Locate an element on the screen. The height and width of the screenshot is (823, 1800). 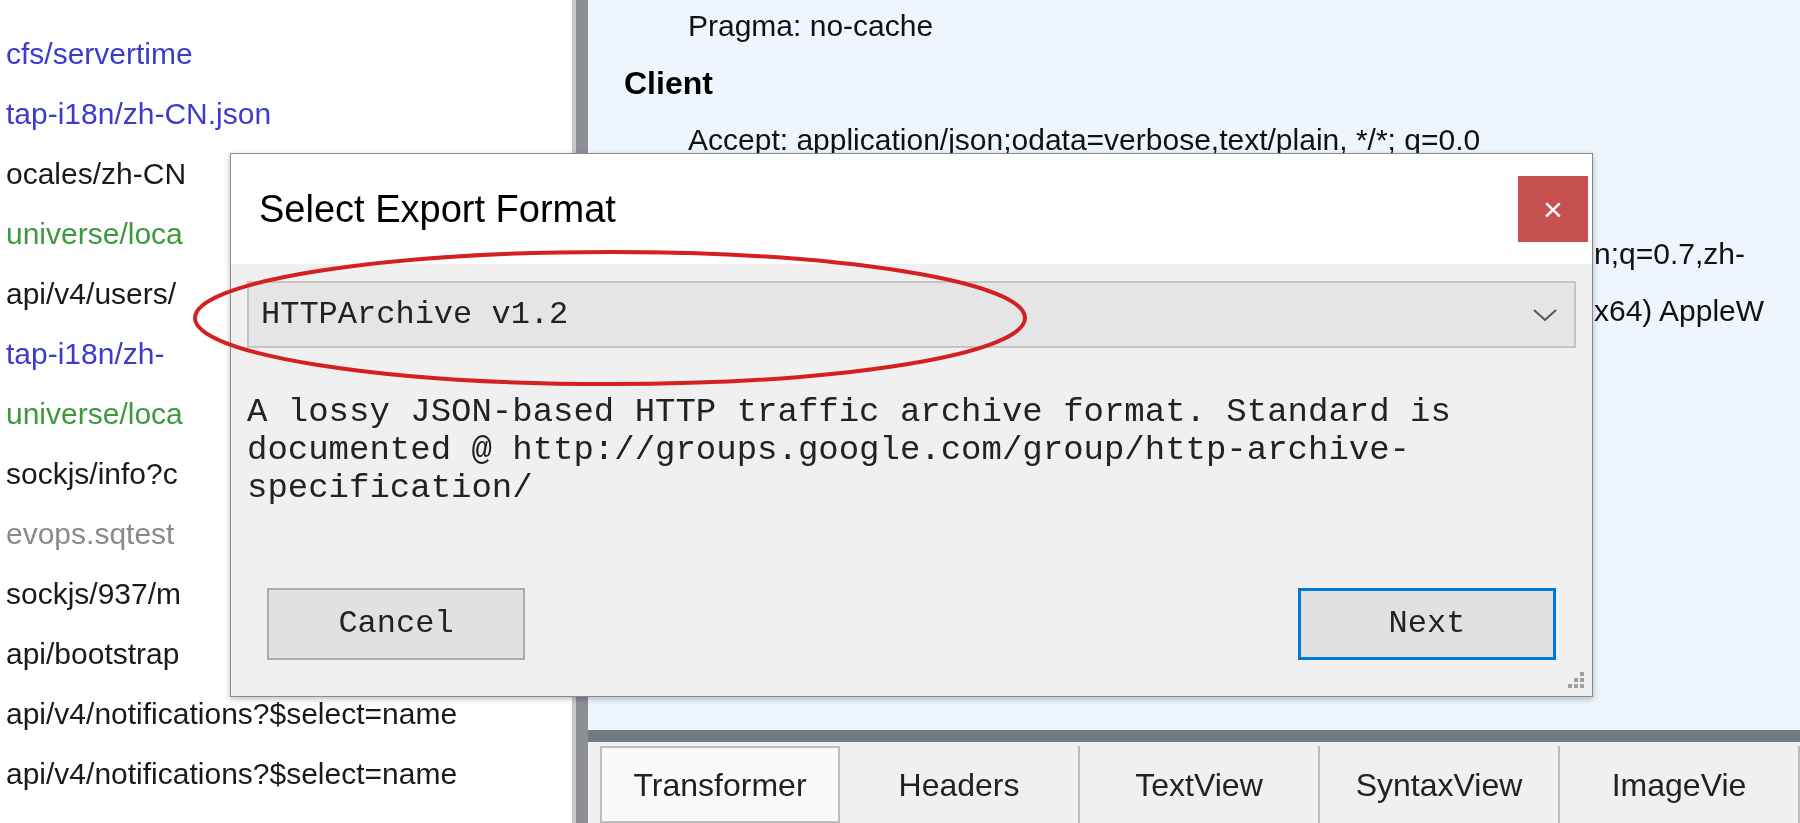
dialog-title: Select Export Format is located at coordinates (437, 209).